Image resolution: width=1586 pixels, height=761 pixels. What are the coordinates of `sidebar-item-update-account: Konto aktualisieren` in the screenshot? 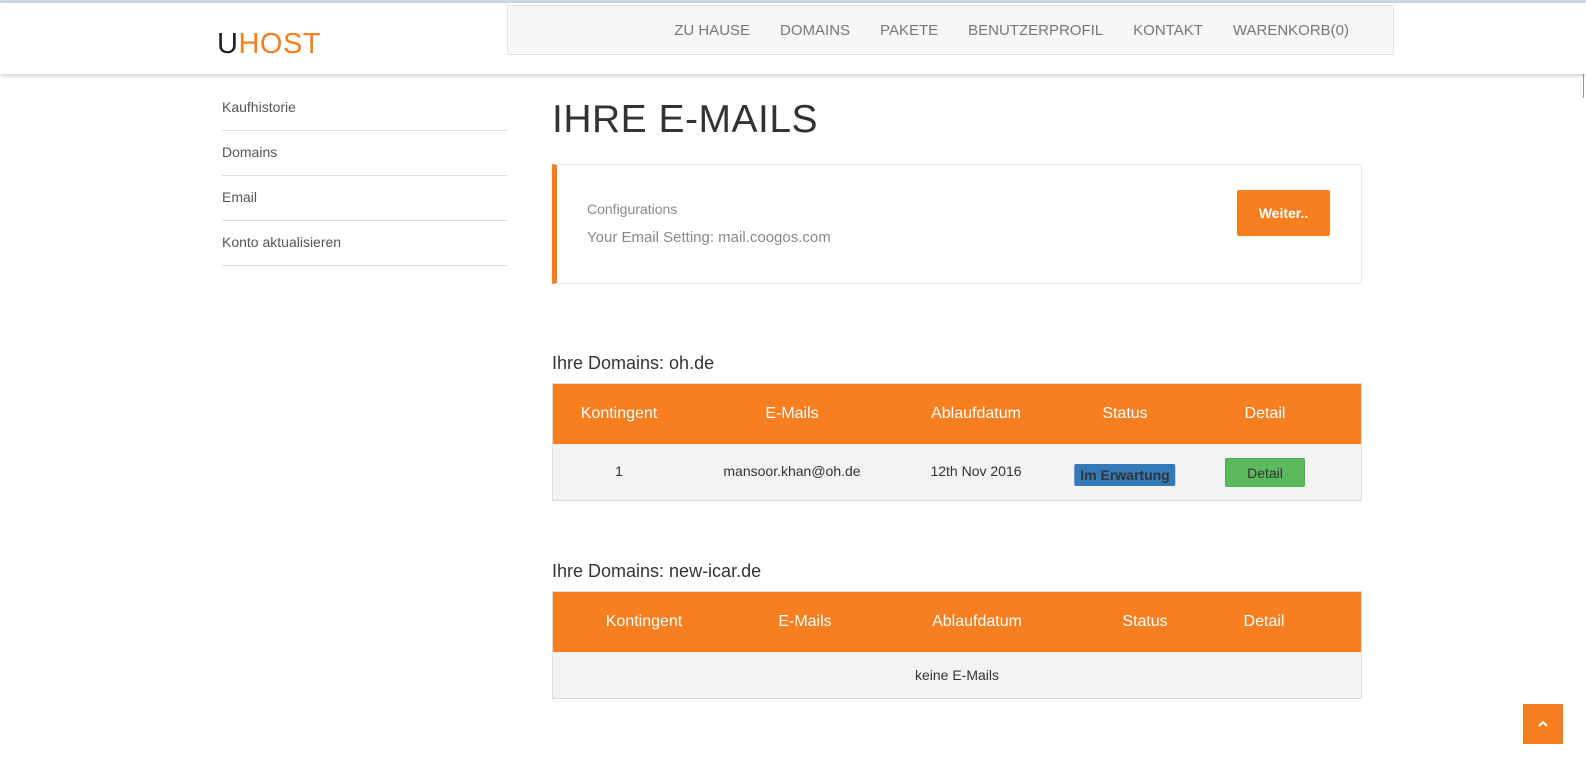 It's located at (364, 243).